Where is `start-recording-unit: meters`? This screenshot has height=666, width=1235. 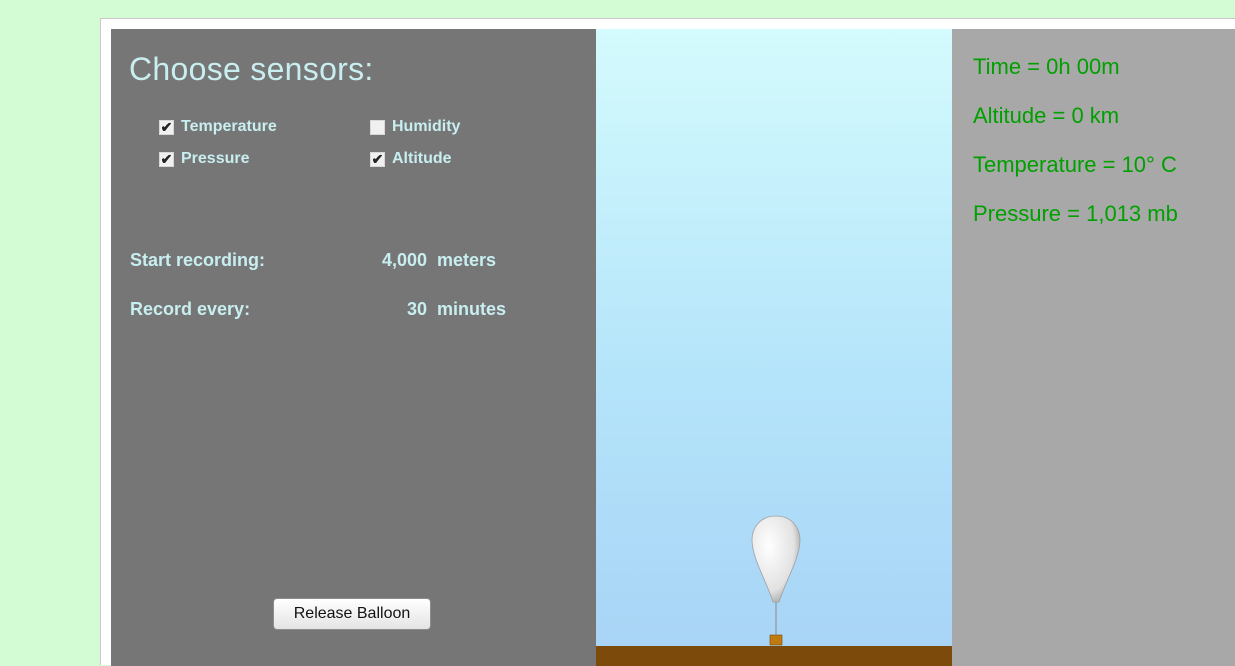
start-recording-unit: meters is located at coordinates (467, 260).